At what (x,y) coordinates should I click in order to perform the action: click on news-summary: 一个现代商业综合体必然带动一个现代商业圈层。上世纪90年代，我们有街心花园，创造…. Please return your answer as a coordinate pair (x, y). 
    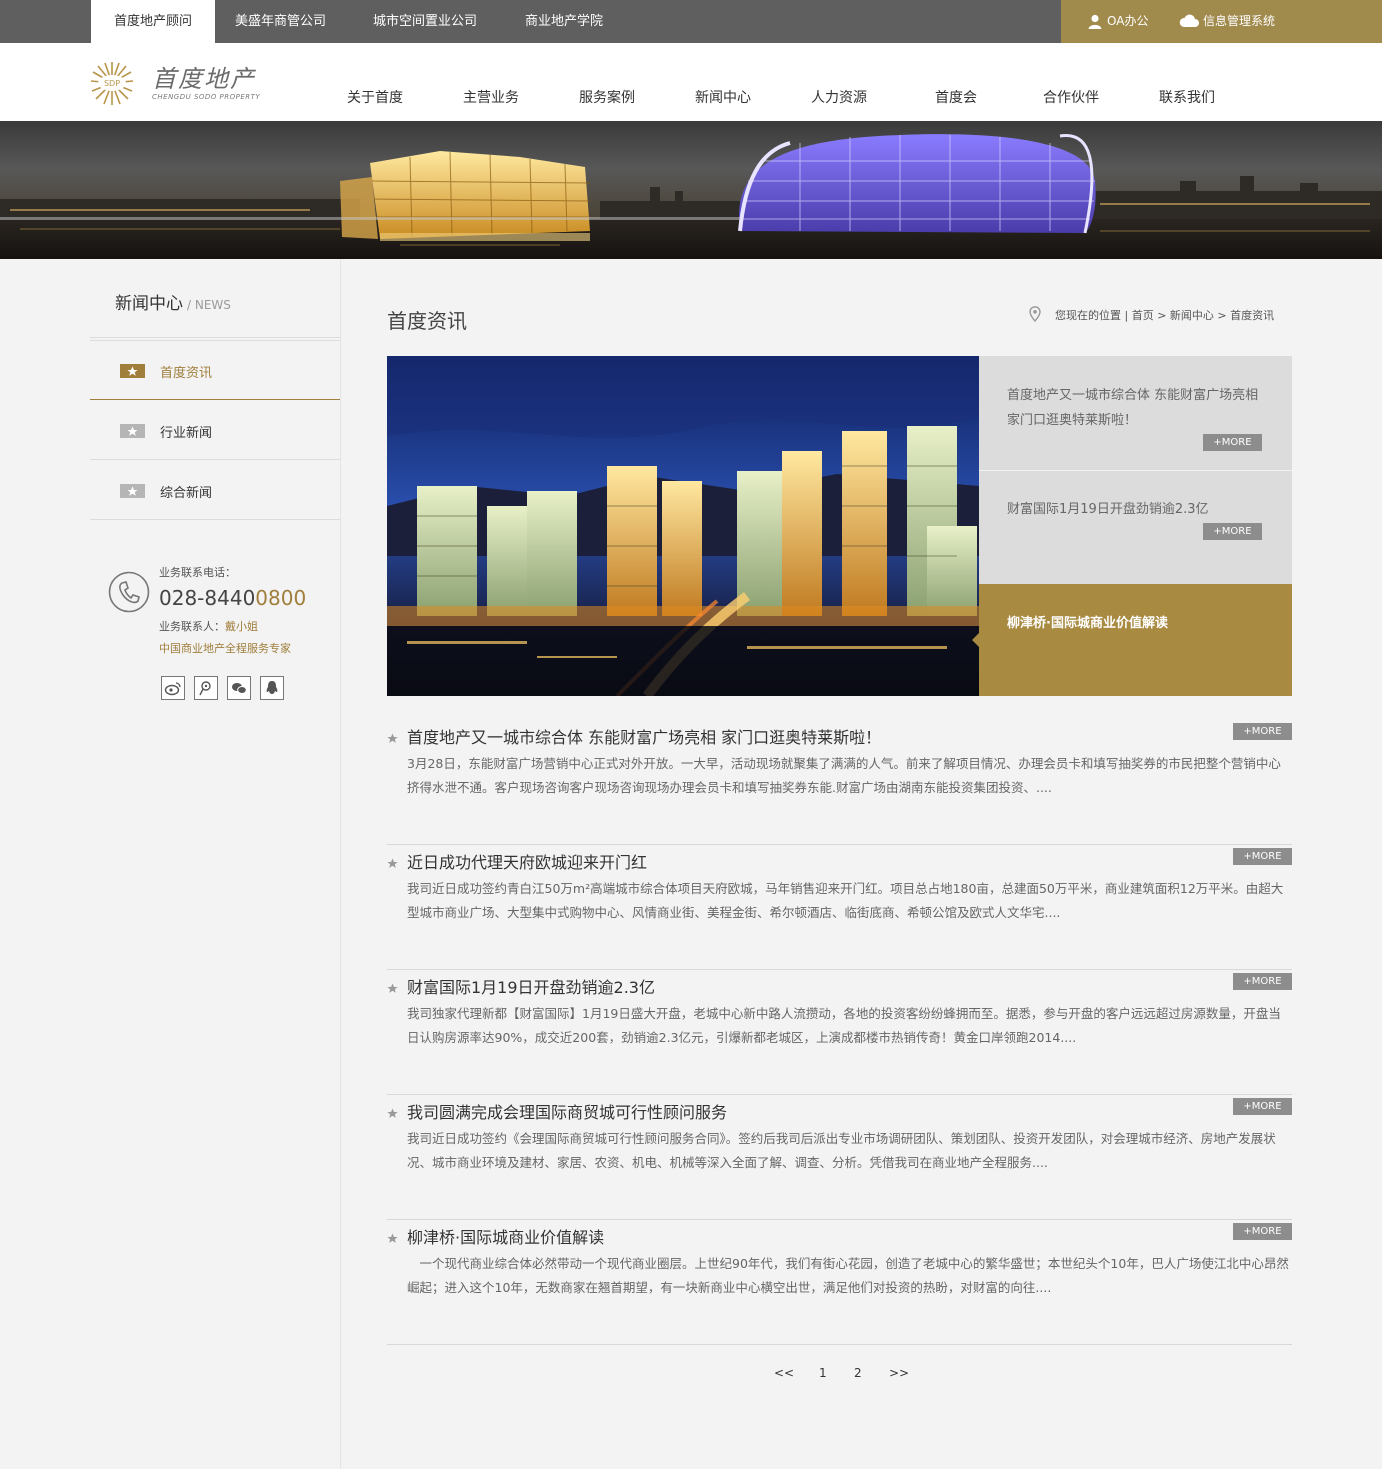
    Looking at the image, I should click on (848, 1275).